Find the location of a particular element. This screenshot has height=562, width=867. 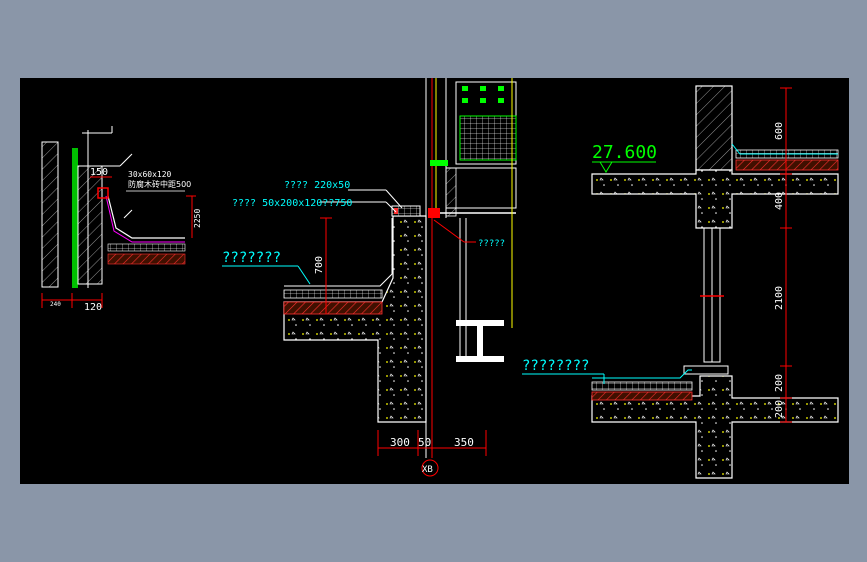

red-anchor is located at coordinates (434, 213).